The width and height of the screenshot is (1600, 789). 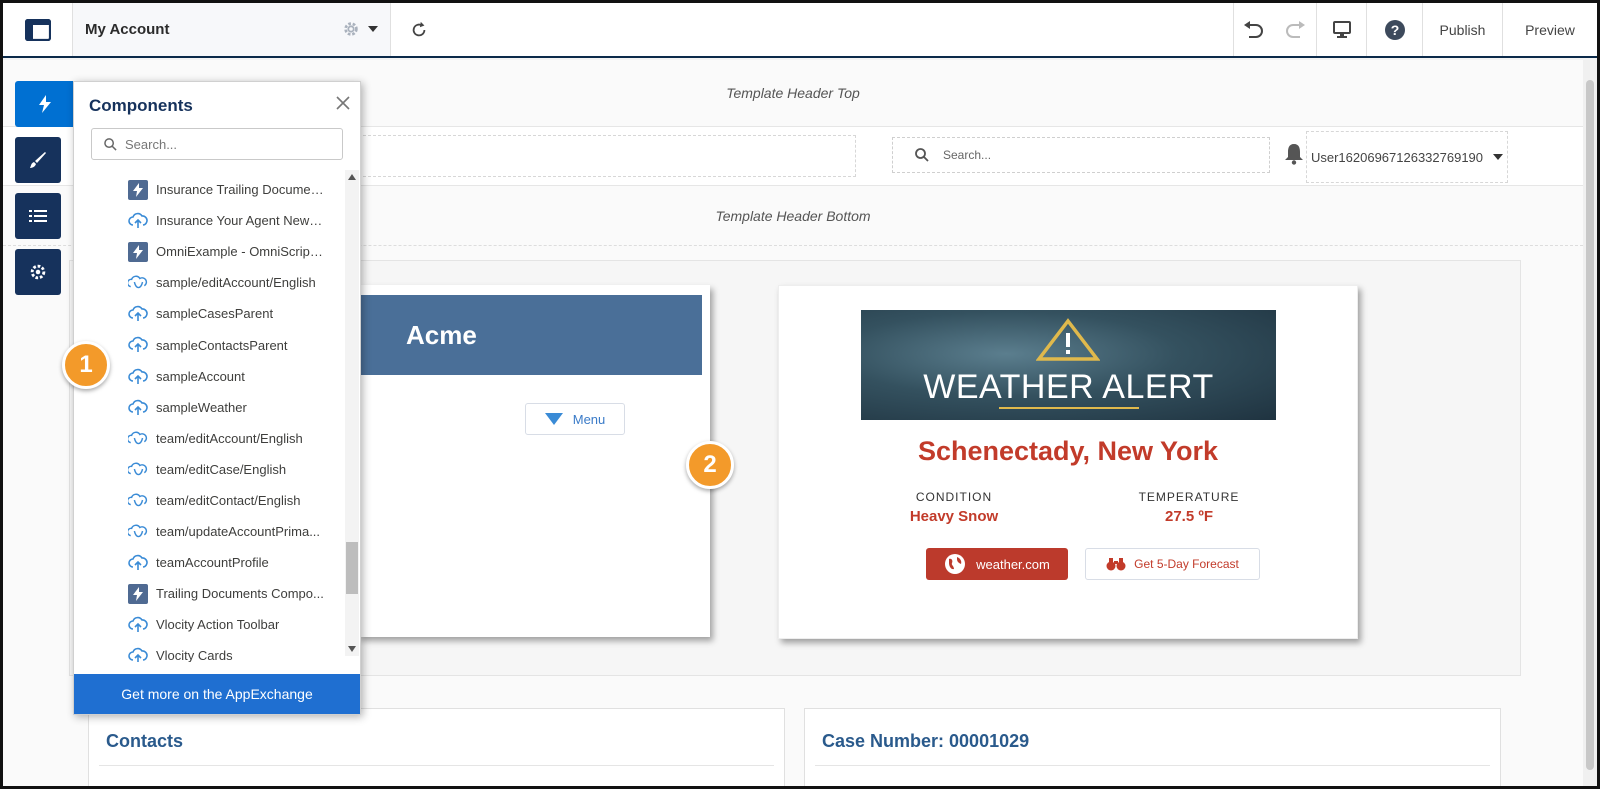 What do you see at coordinates (352, 413) in the screenshot?
I see `components-list-scrollbar` at bounding box center [352, 413].